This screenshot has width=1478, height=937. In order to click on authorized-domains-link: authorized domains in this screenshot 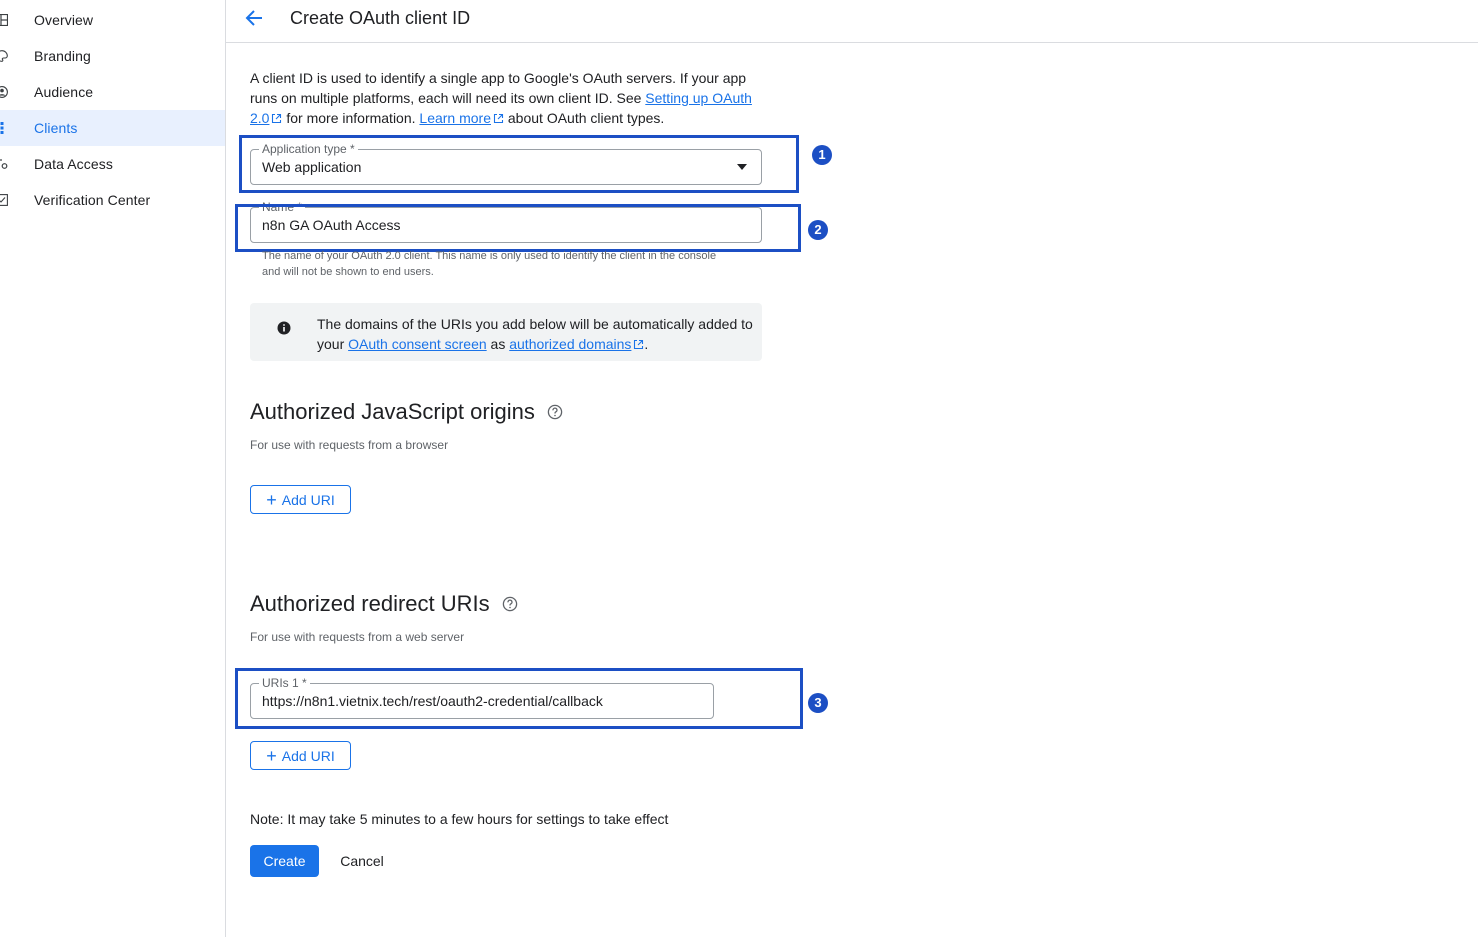, I will do `click(570, 344)`.